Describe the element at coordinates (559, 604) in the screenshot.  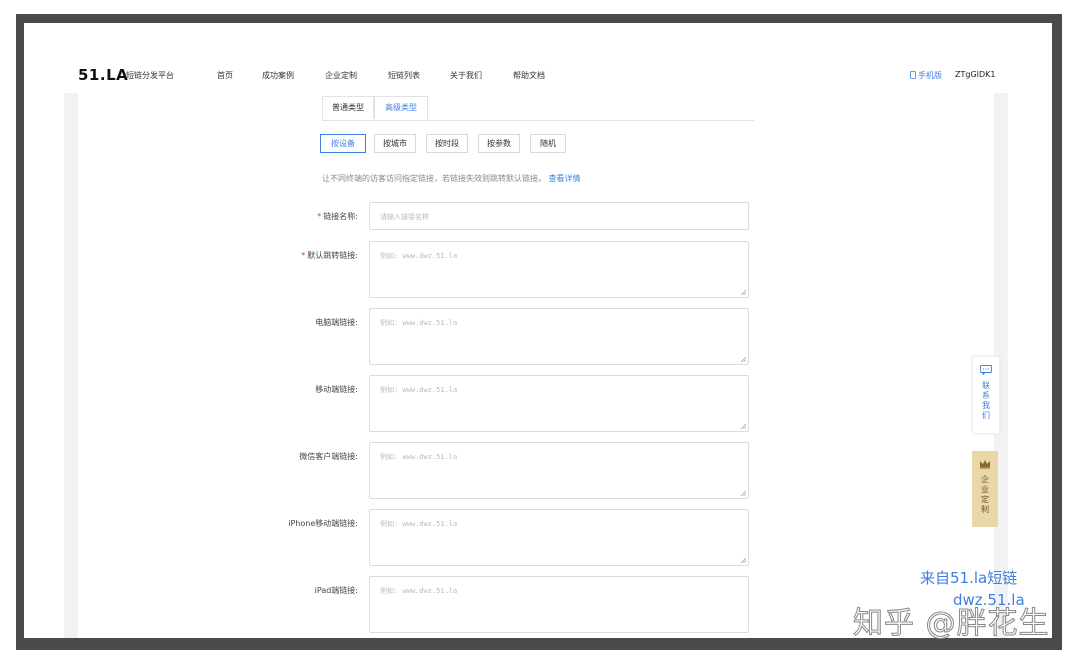
I see `ipad-link-textarea: 例如: www.dwz.51.la` at that location.